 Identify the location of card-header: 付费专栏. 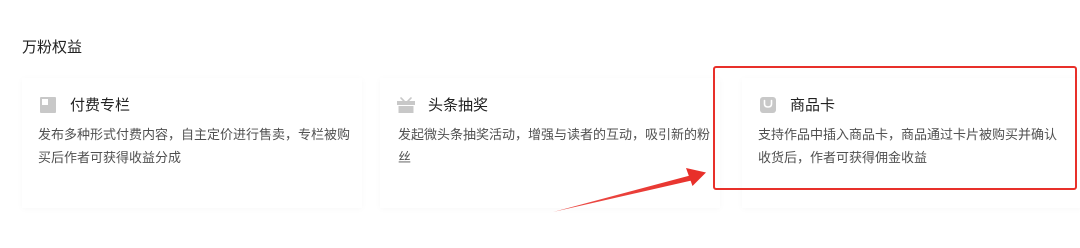
(84, 105).